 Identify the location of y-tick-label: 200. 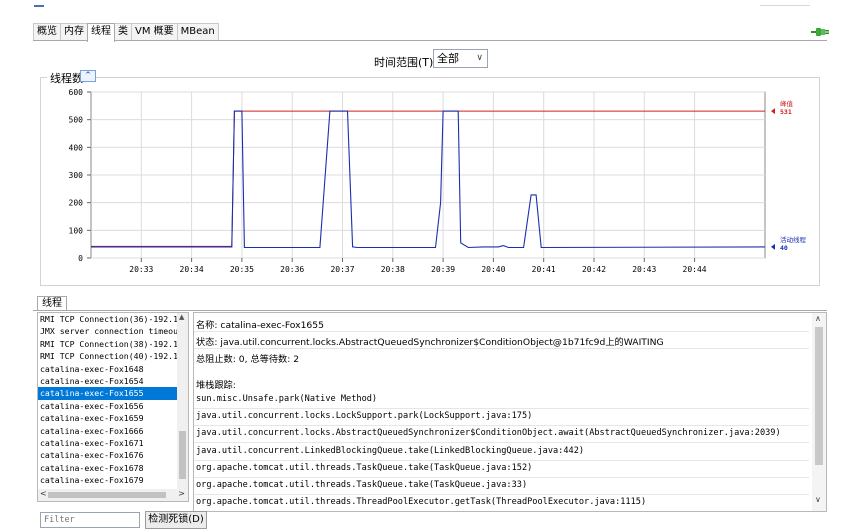
(76, 203).